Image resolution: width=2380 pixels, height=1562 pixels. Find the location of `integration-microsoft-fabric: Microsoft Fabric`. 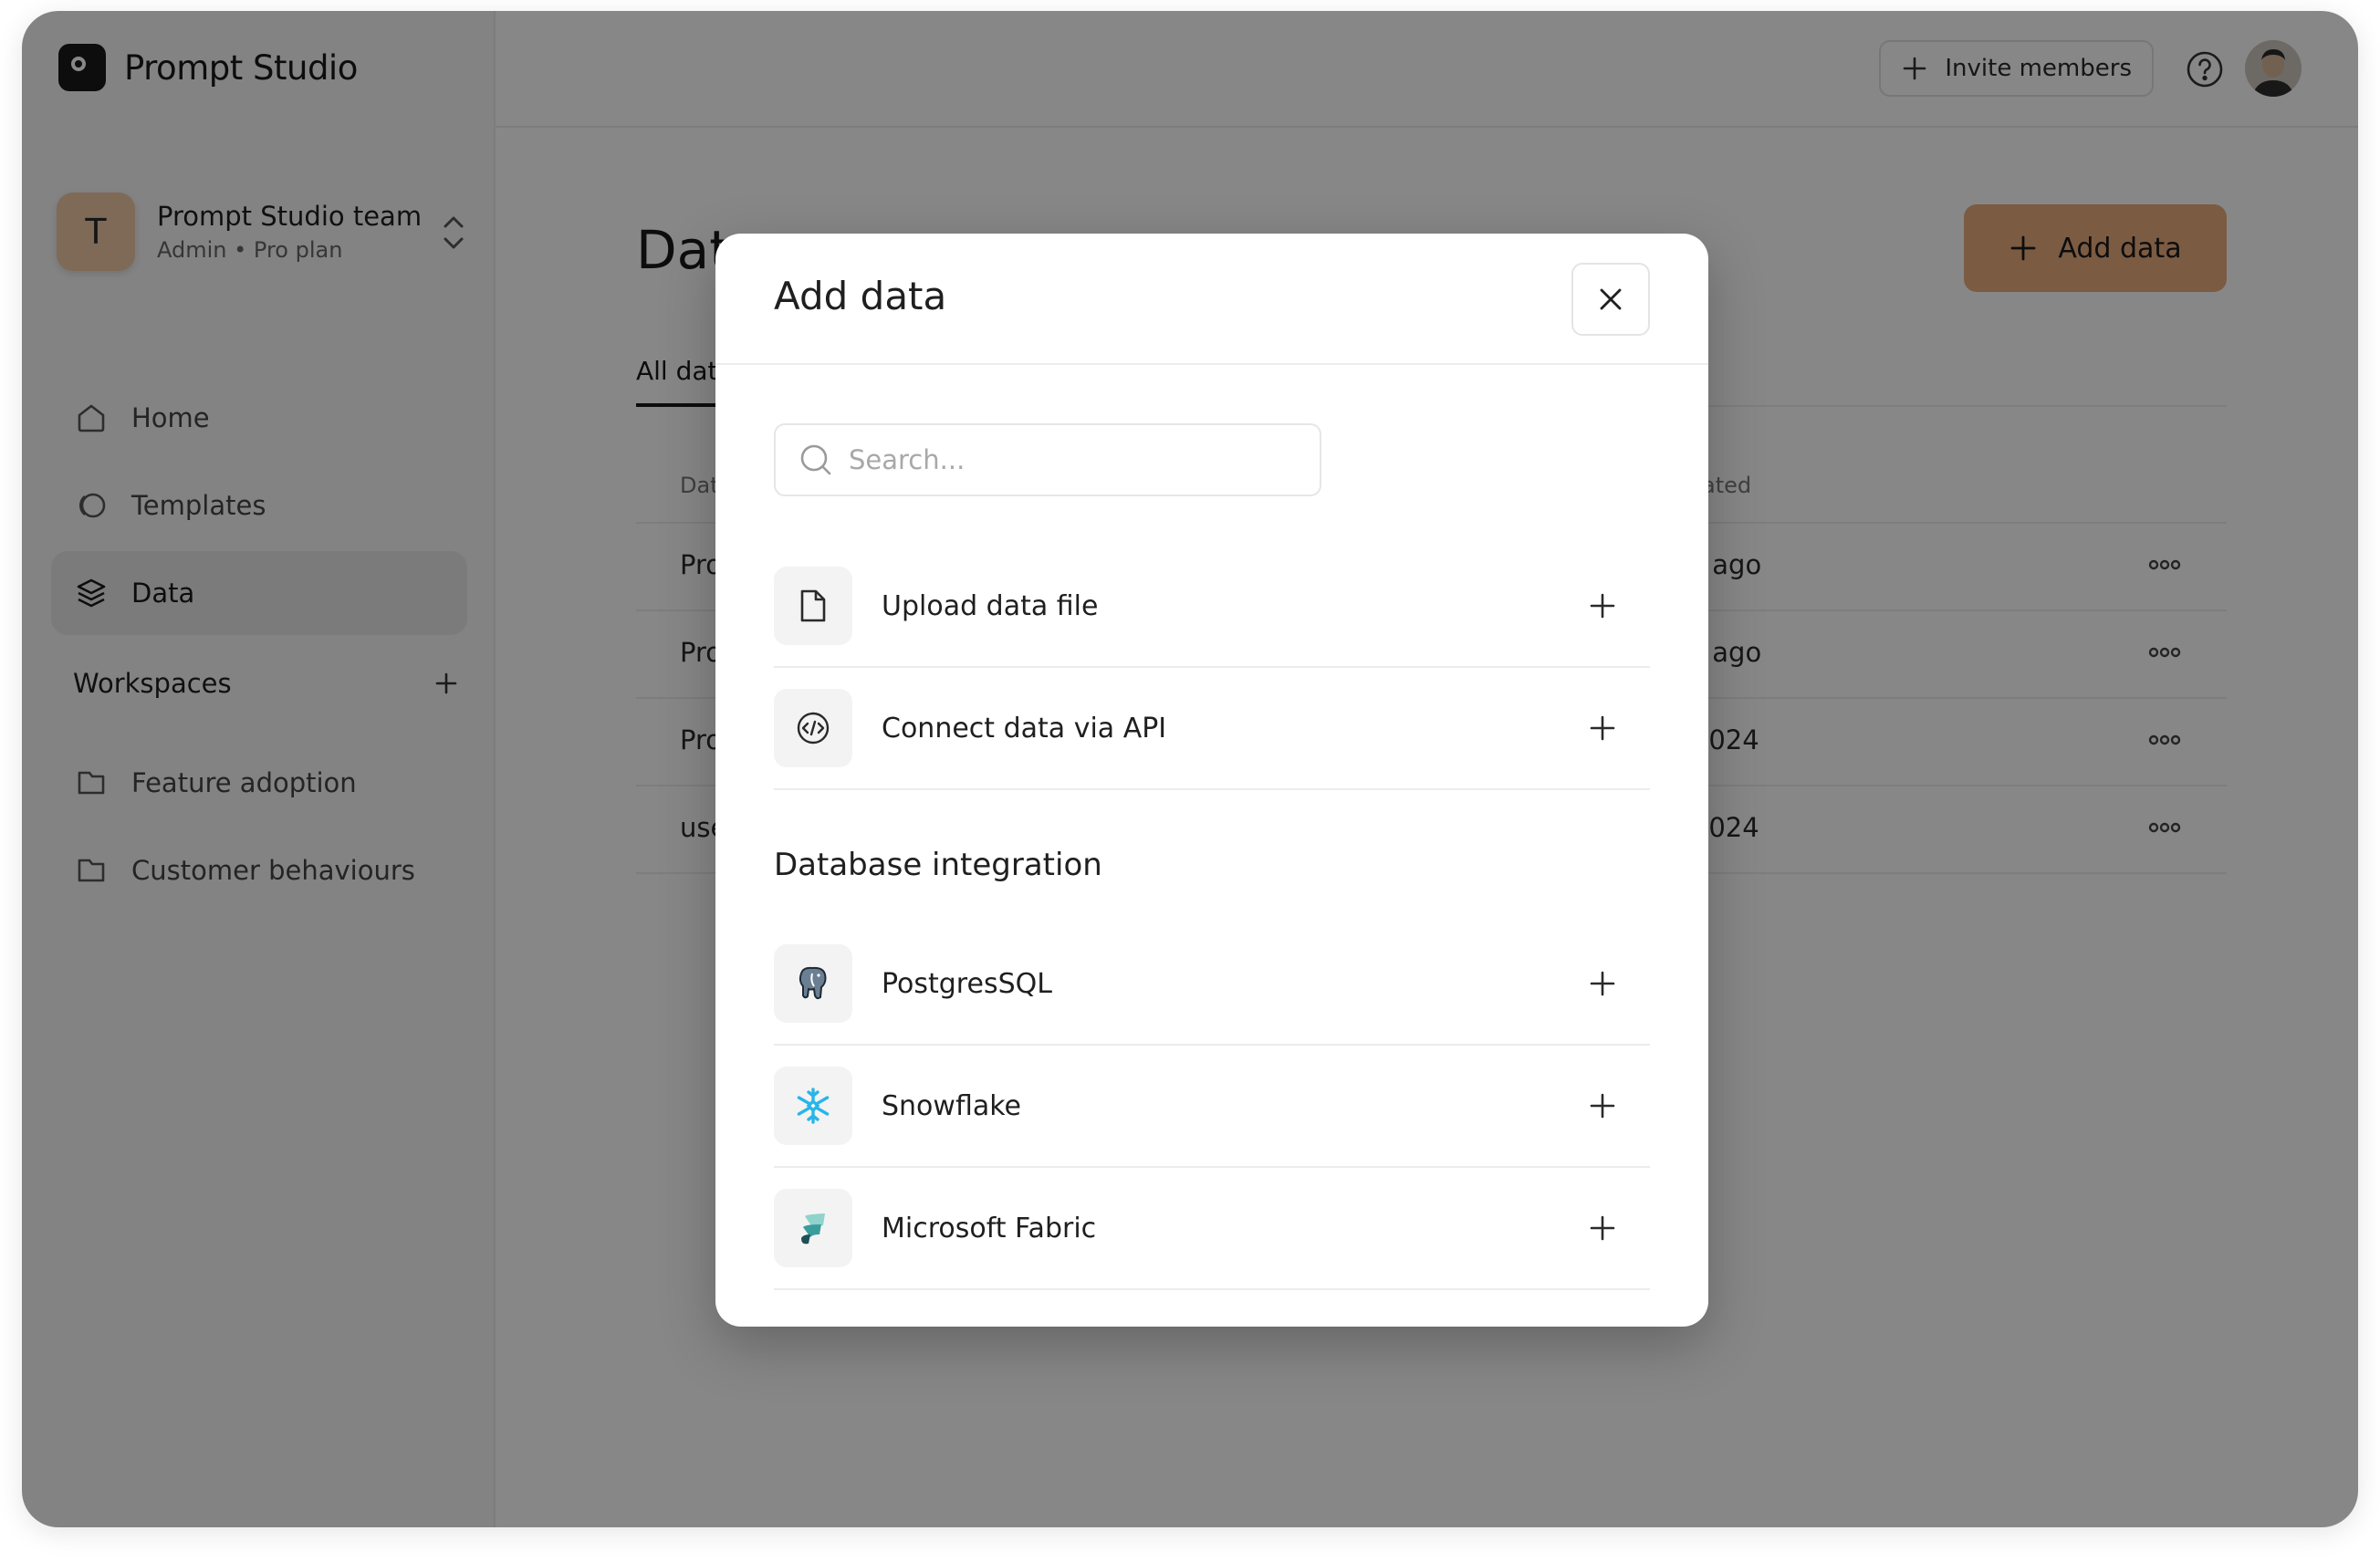

integration-microsoft-fabric: Microsoft Fabric is located at coordinates (1212, 1229).